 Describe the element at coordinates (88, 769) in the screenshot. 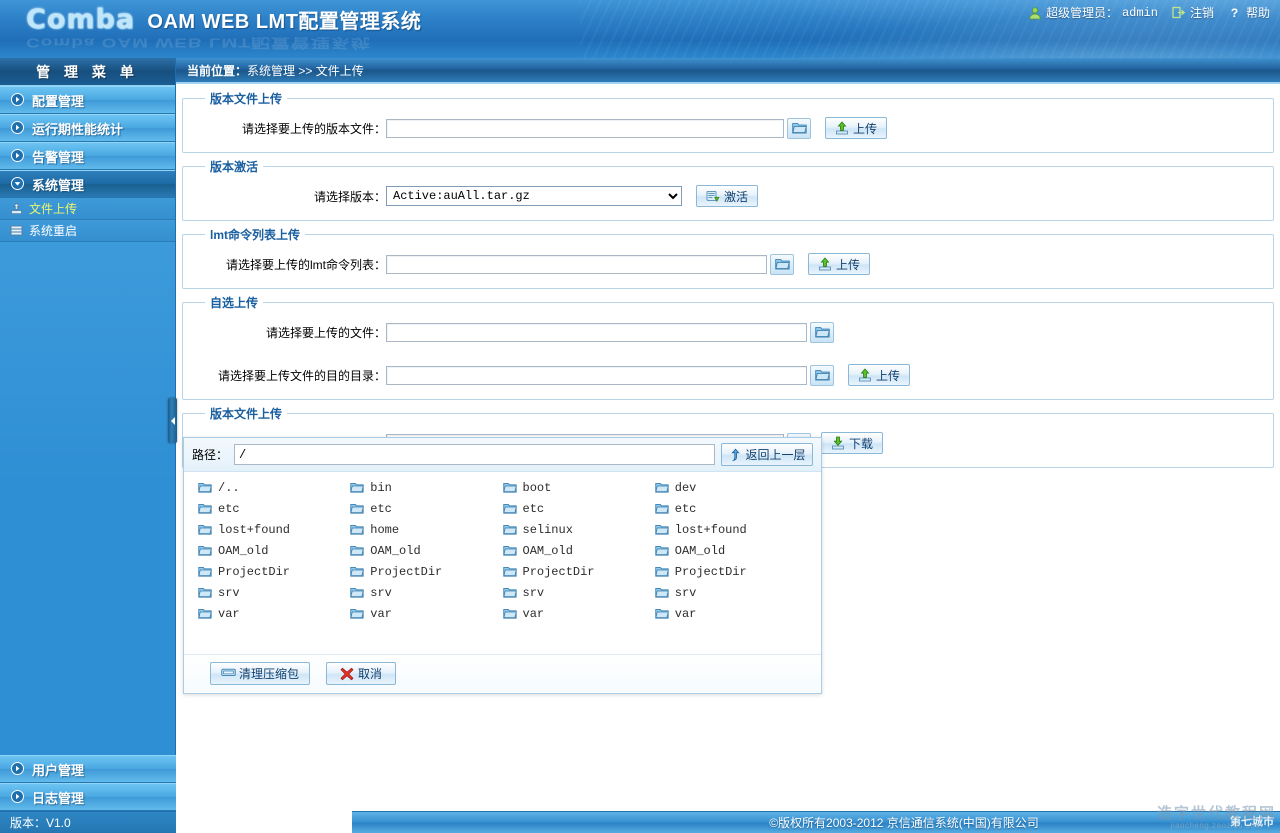

I see `sidebar-item-user-management: 用户管理` at that location.